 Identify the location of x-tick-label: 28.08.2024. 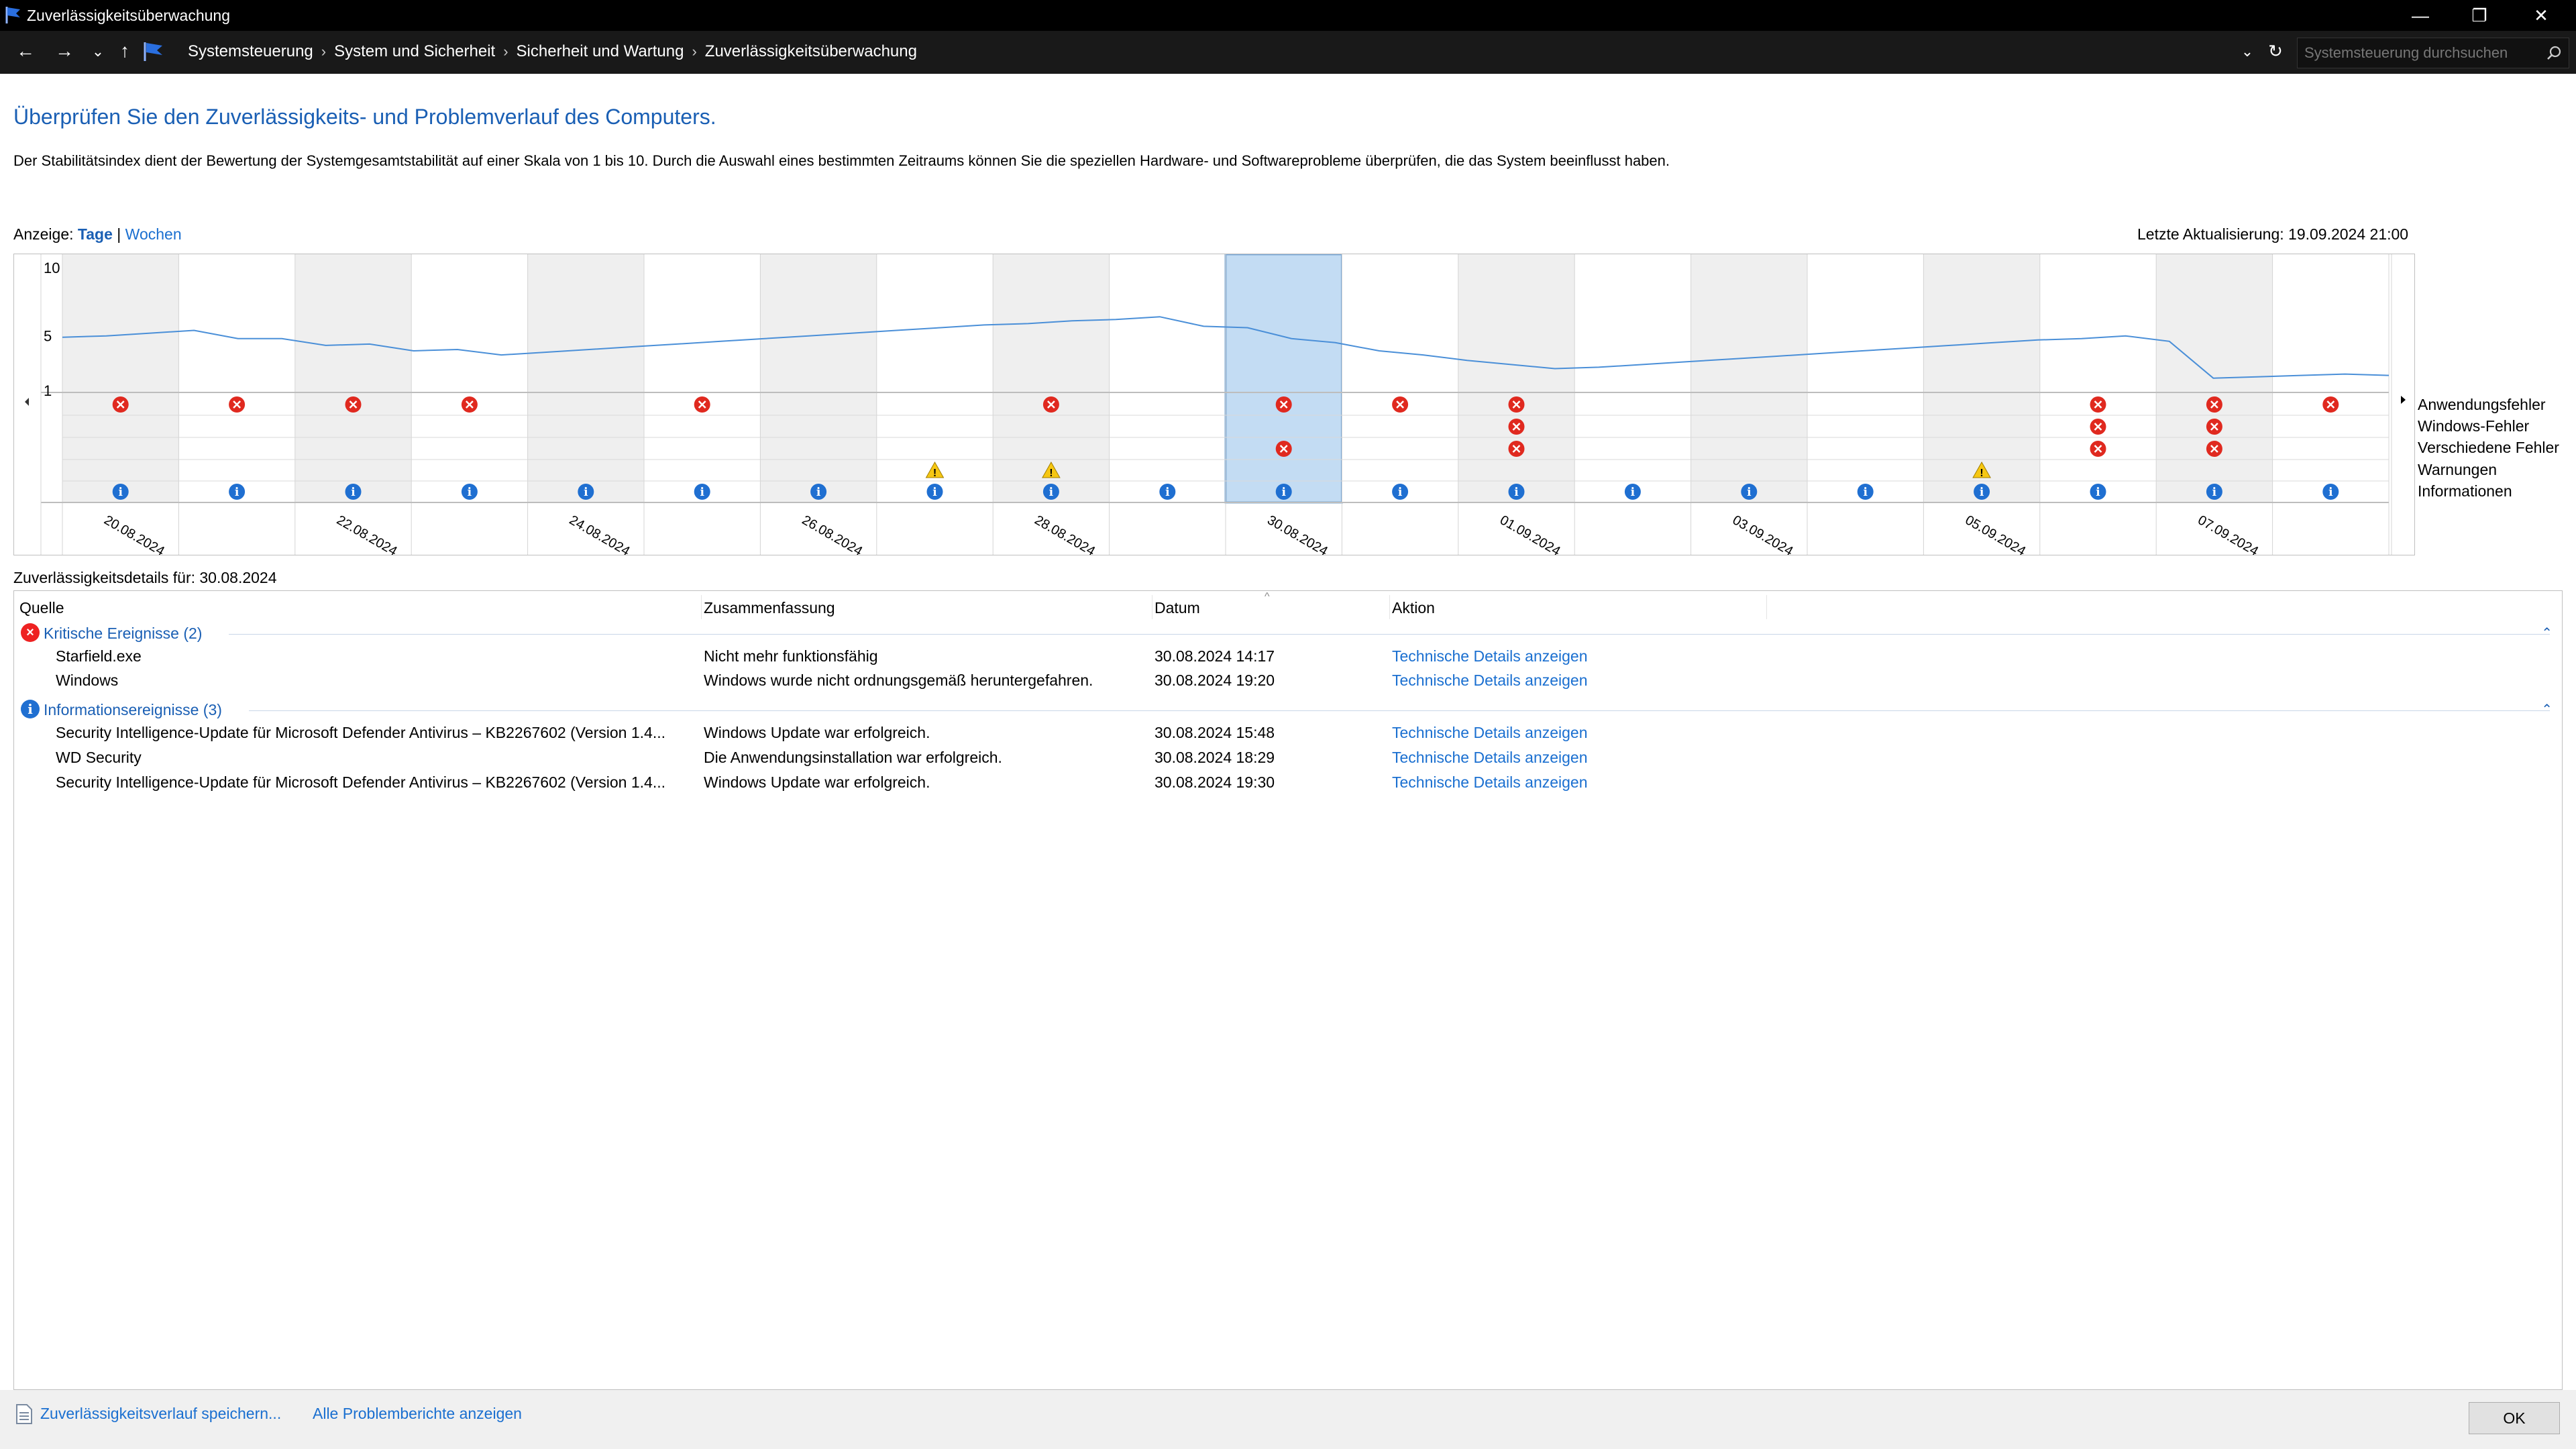
(1064, 534).